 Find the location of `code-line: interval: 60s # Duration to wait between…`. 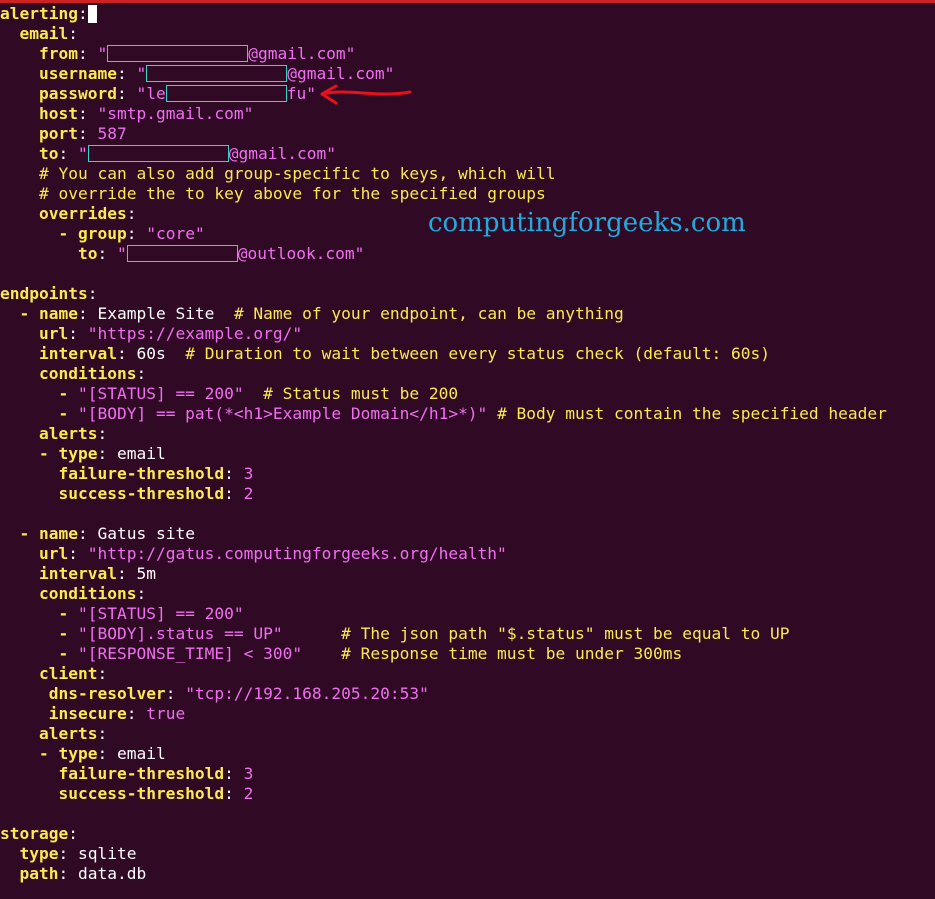

code-line: interval: 60s # Duration to wait between… is located at coordinates (404, 353).